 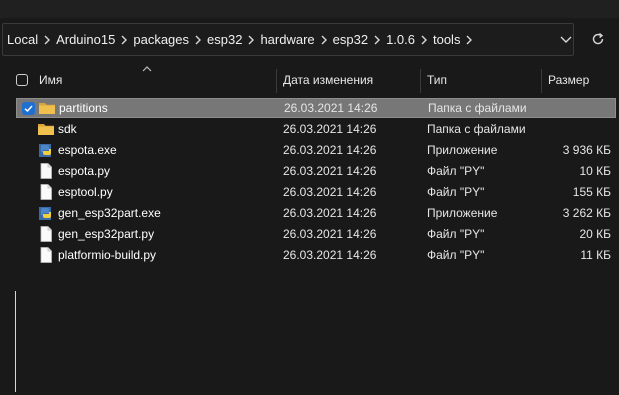 I want to click on breadcrumb-item-version: 1.0.6, so click(x=400, y=39).